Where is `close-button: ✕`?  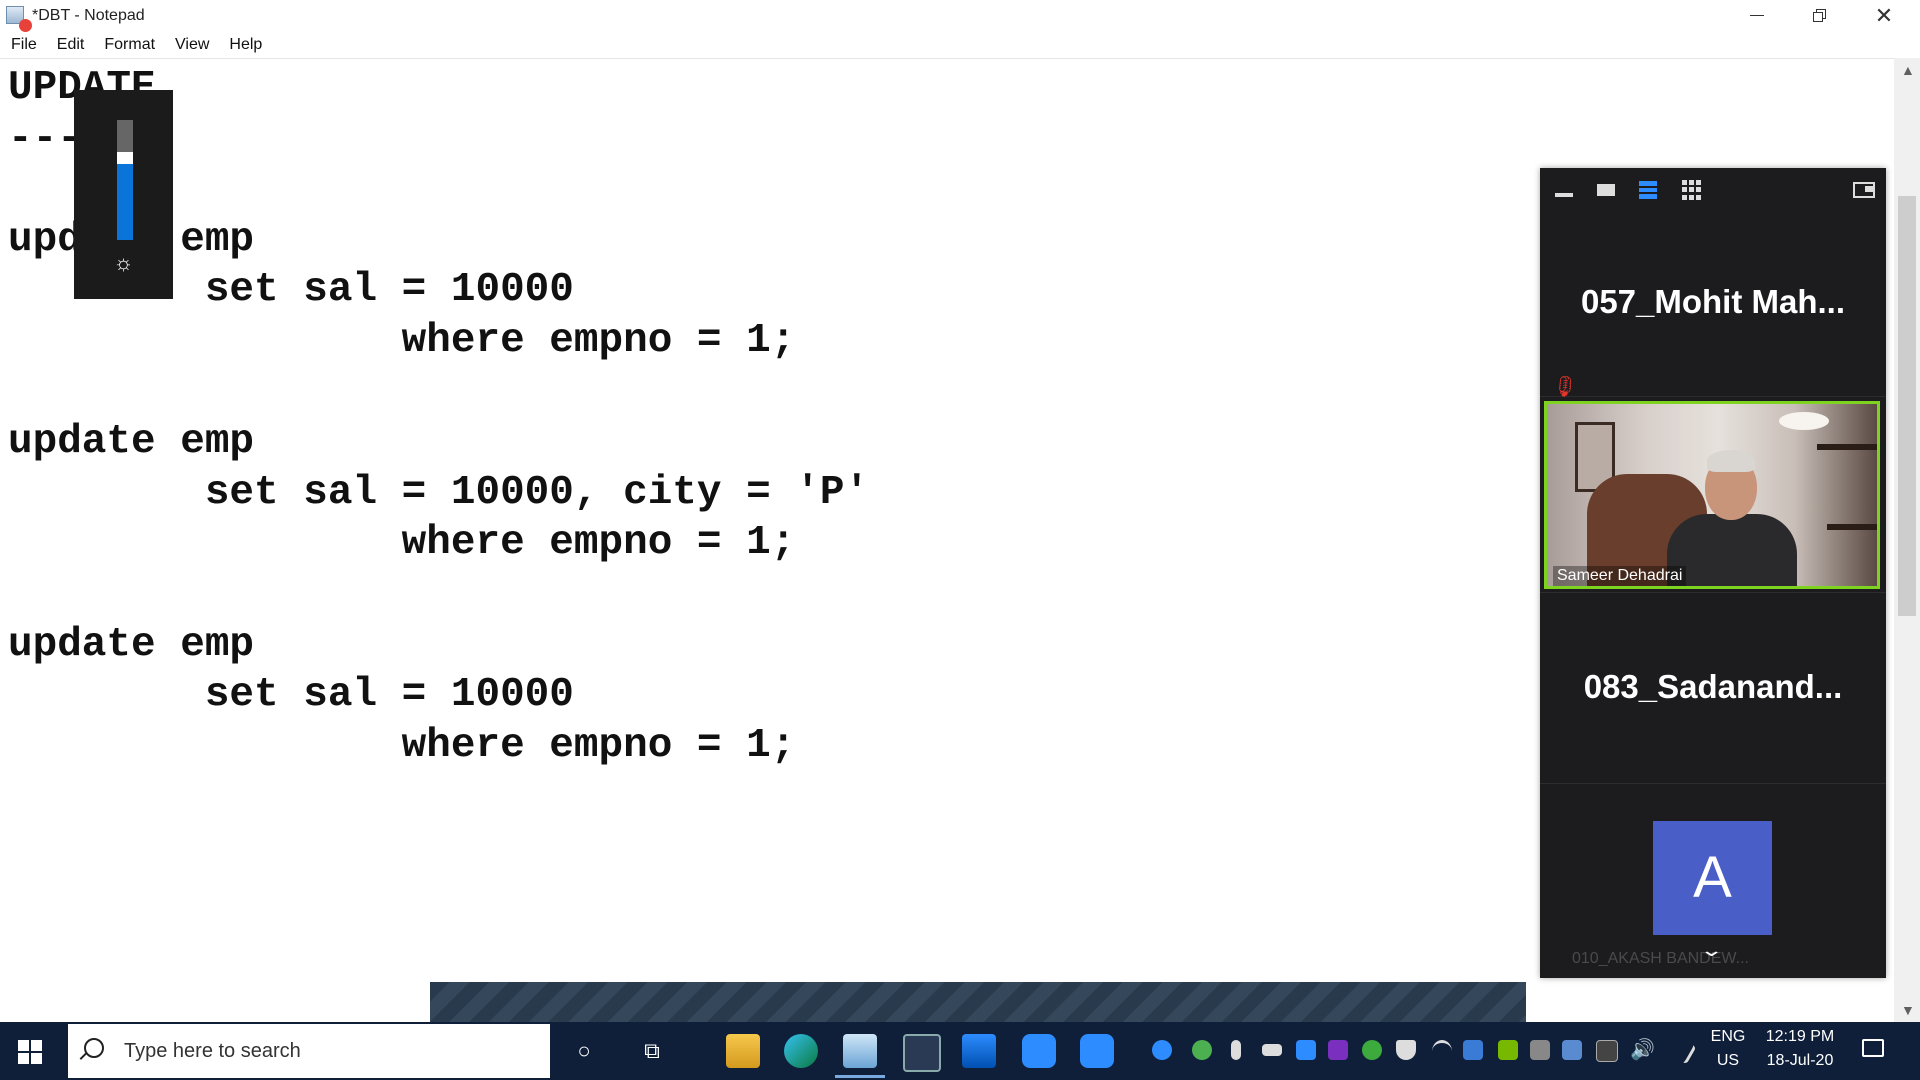 close-button: ✕ is located at coordinates (1884, 15).